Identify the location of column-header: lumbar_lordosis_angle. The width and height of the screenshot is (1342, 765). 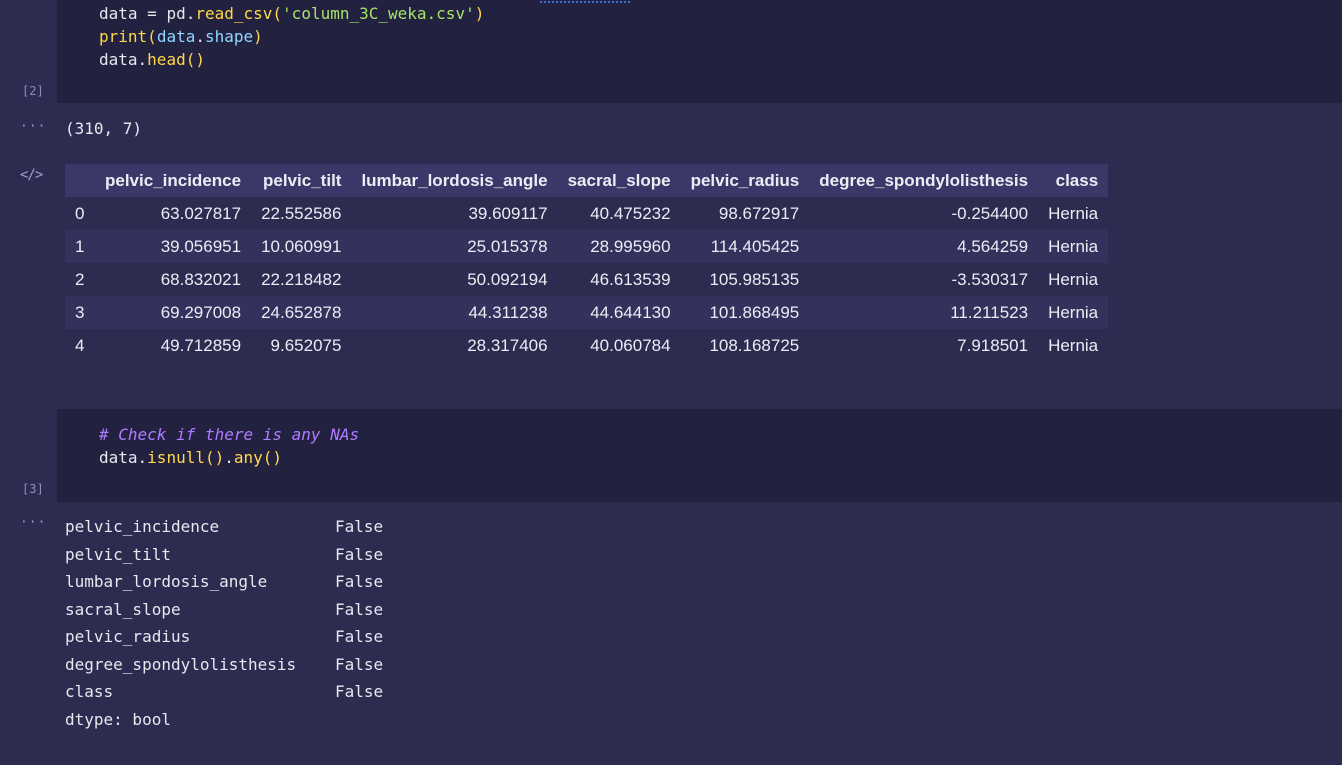
(454, 180).